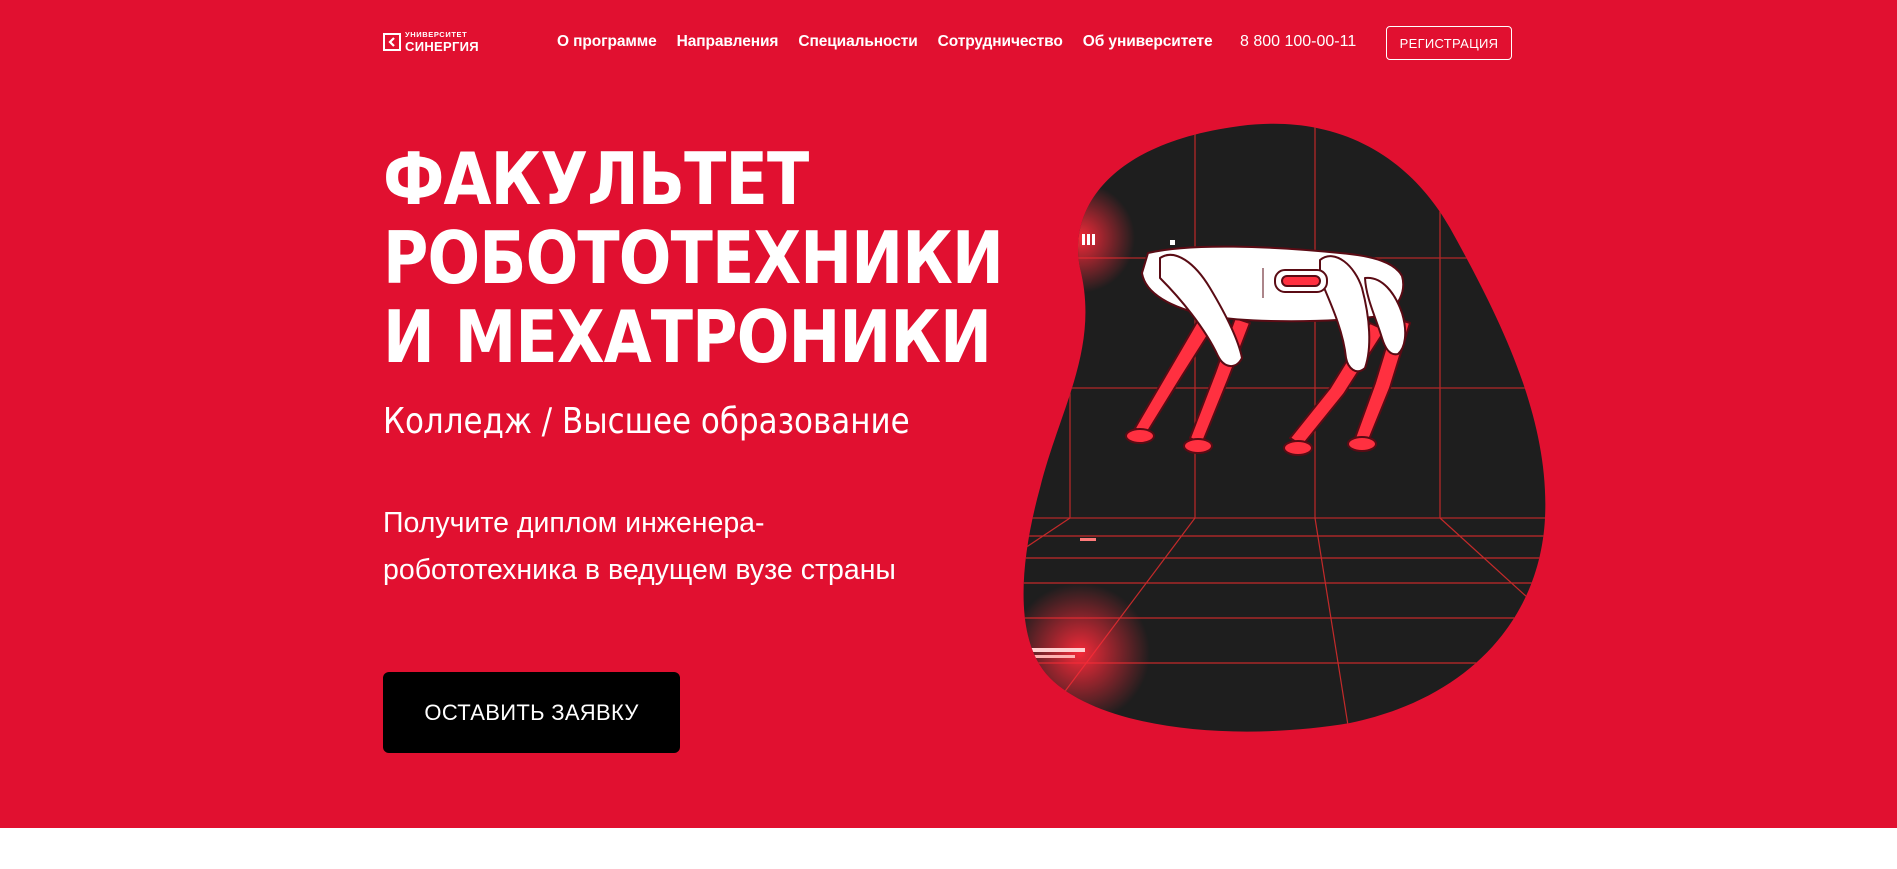 This screenshot has height=869, width=1897. I want to click on title-line: И МЕХАТРОНИКИ, so click(687, 337).